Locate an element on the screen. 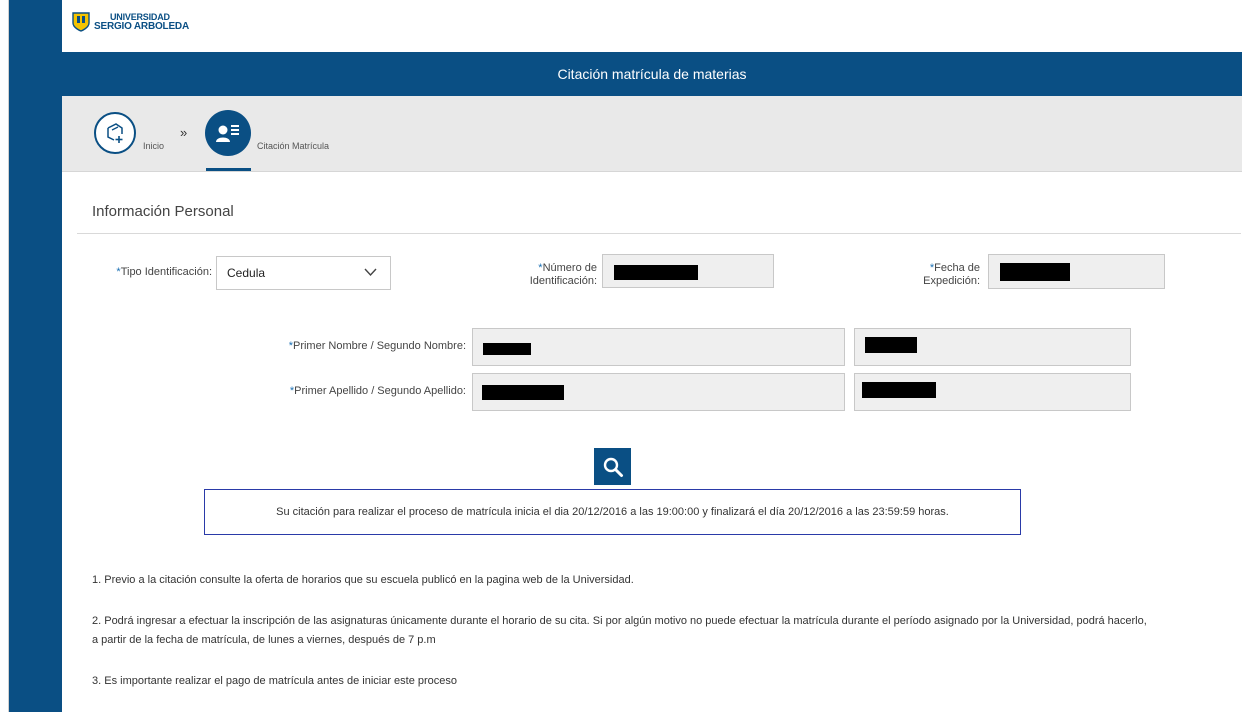  fecha-expedicion-field is located at coordinates (1076, 271).